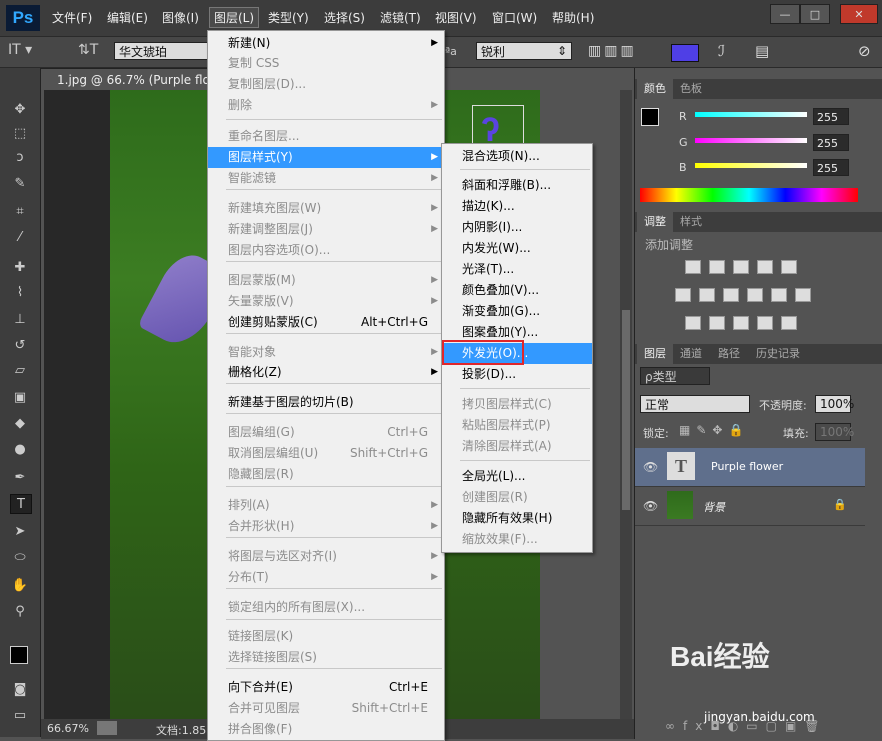 The image size is (882, 741). Describe the element at coordinates (326, 505) in the screenshot. I see `layer-menu-item: 排列(A) ▶` at that location.